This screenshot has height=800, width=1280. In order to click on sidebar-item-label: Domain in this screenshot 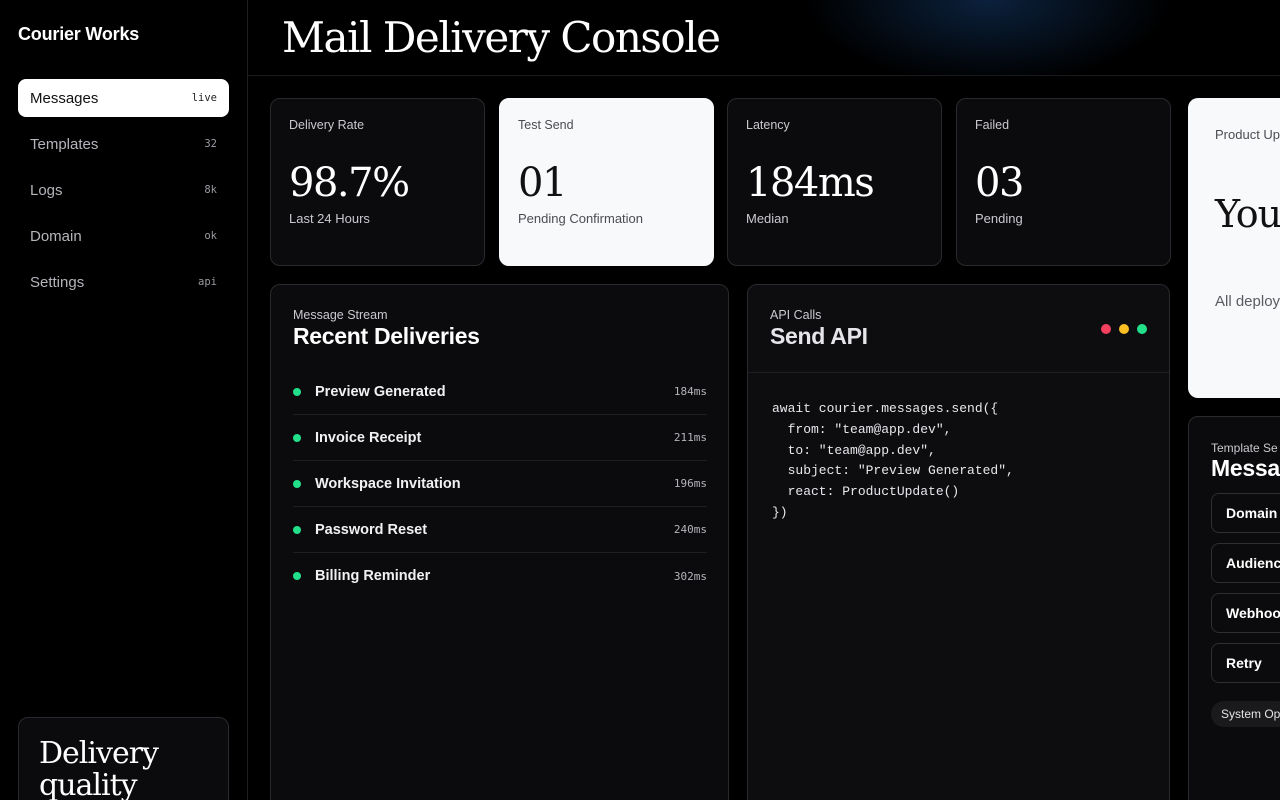, I will do `click(56, 236)`.